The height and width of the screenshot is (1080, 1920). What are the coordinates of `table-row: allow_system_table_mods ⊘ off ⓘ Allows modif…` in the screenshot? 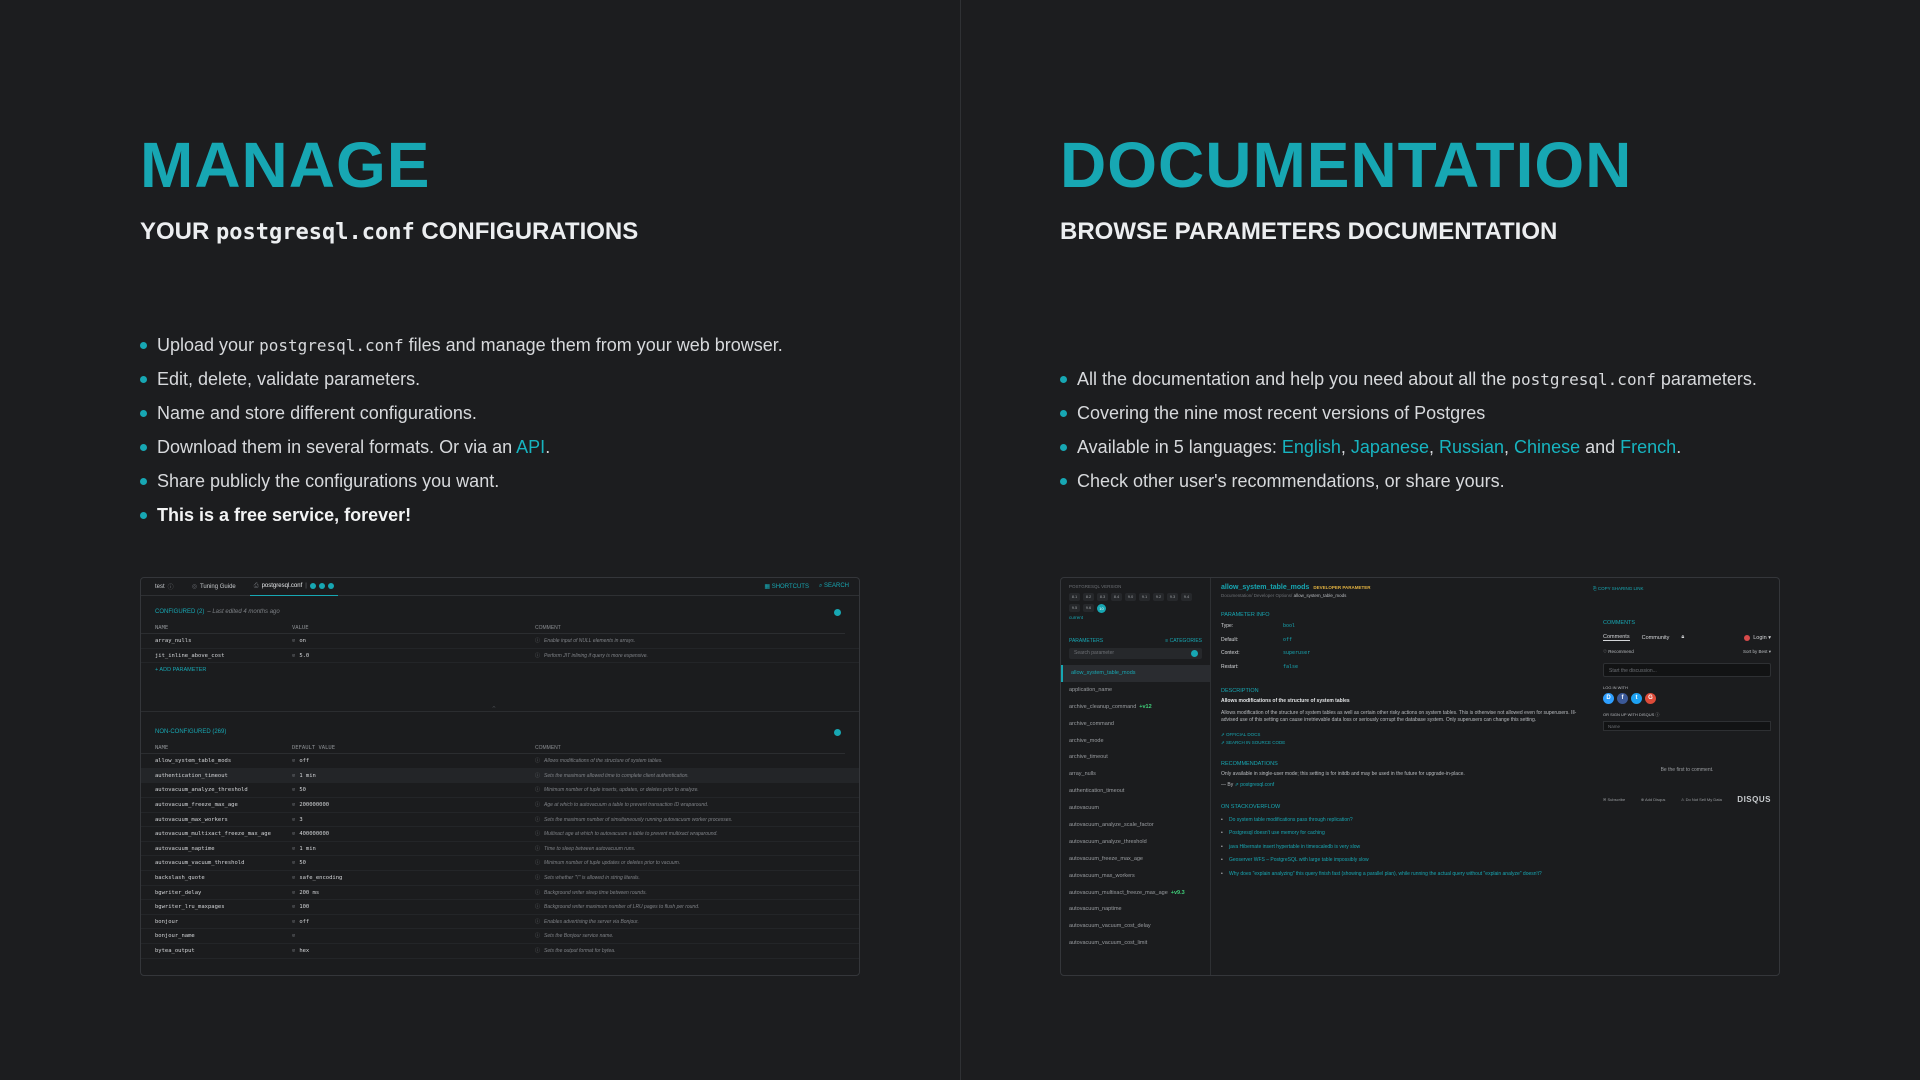 It's located at (500, 761).